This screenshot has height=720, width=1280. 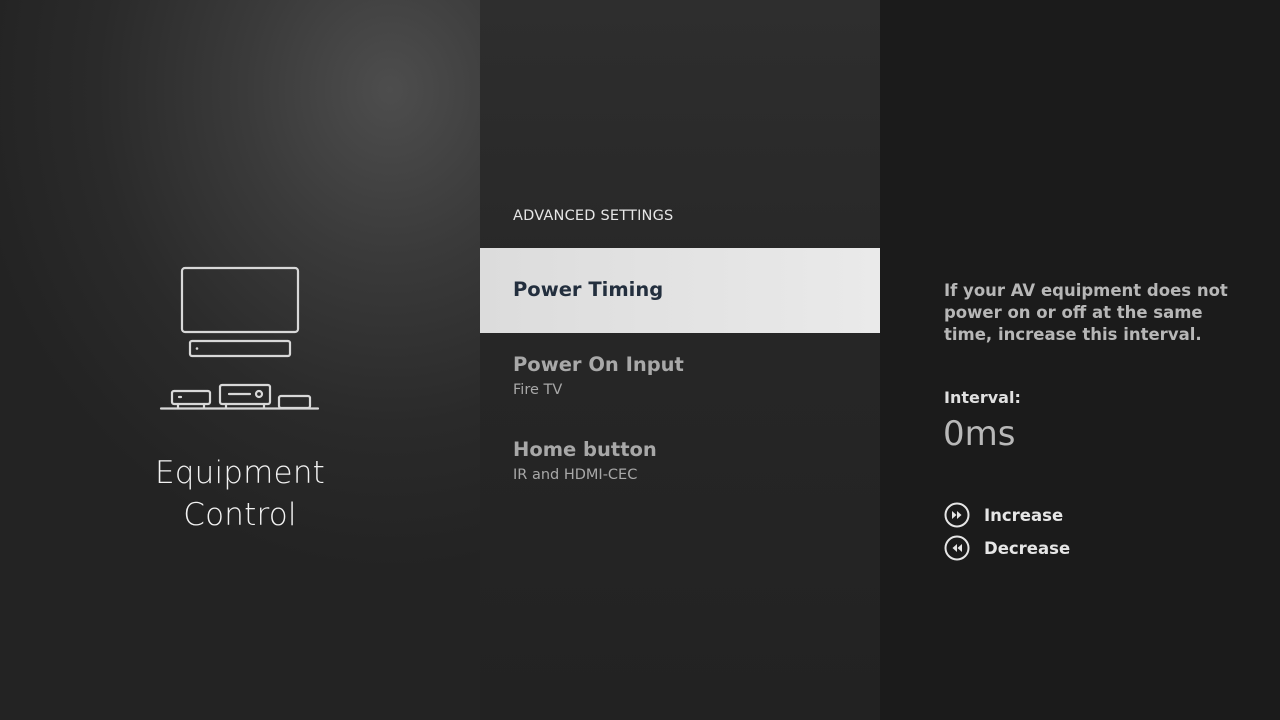 What do you see at coordinates (240, 515) in the screenshot?
I see `page-title-line2: Control` at bounding box center [240, 515].